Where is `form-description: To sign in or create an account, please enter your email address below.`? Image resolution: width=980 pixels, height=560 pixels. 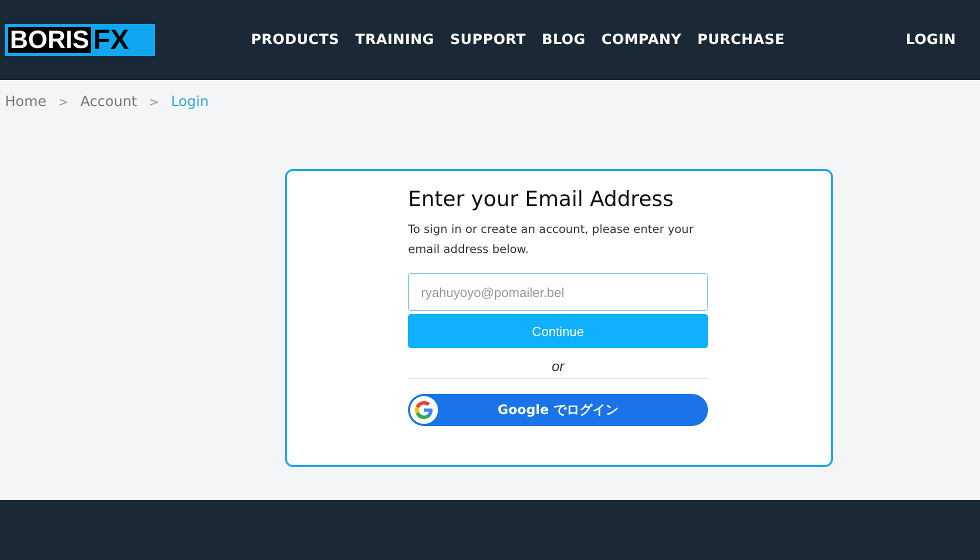 form-description: To sign in or create an account, please enter your email address below. is located at coordinates (551, 239).